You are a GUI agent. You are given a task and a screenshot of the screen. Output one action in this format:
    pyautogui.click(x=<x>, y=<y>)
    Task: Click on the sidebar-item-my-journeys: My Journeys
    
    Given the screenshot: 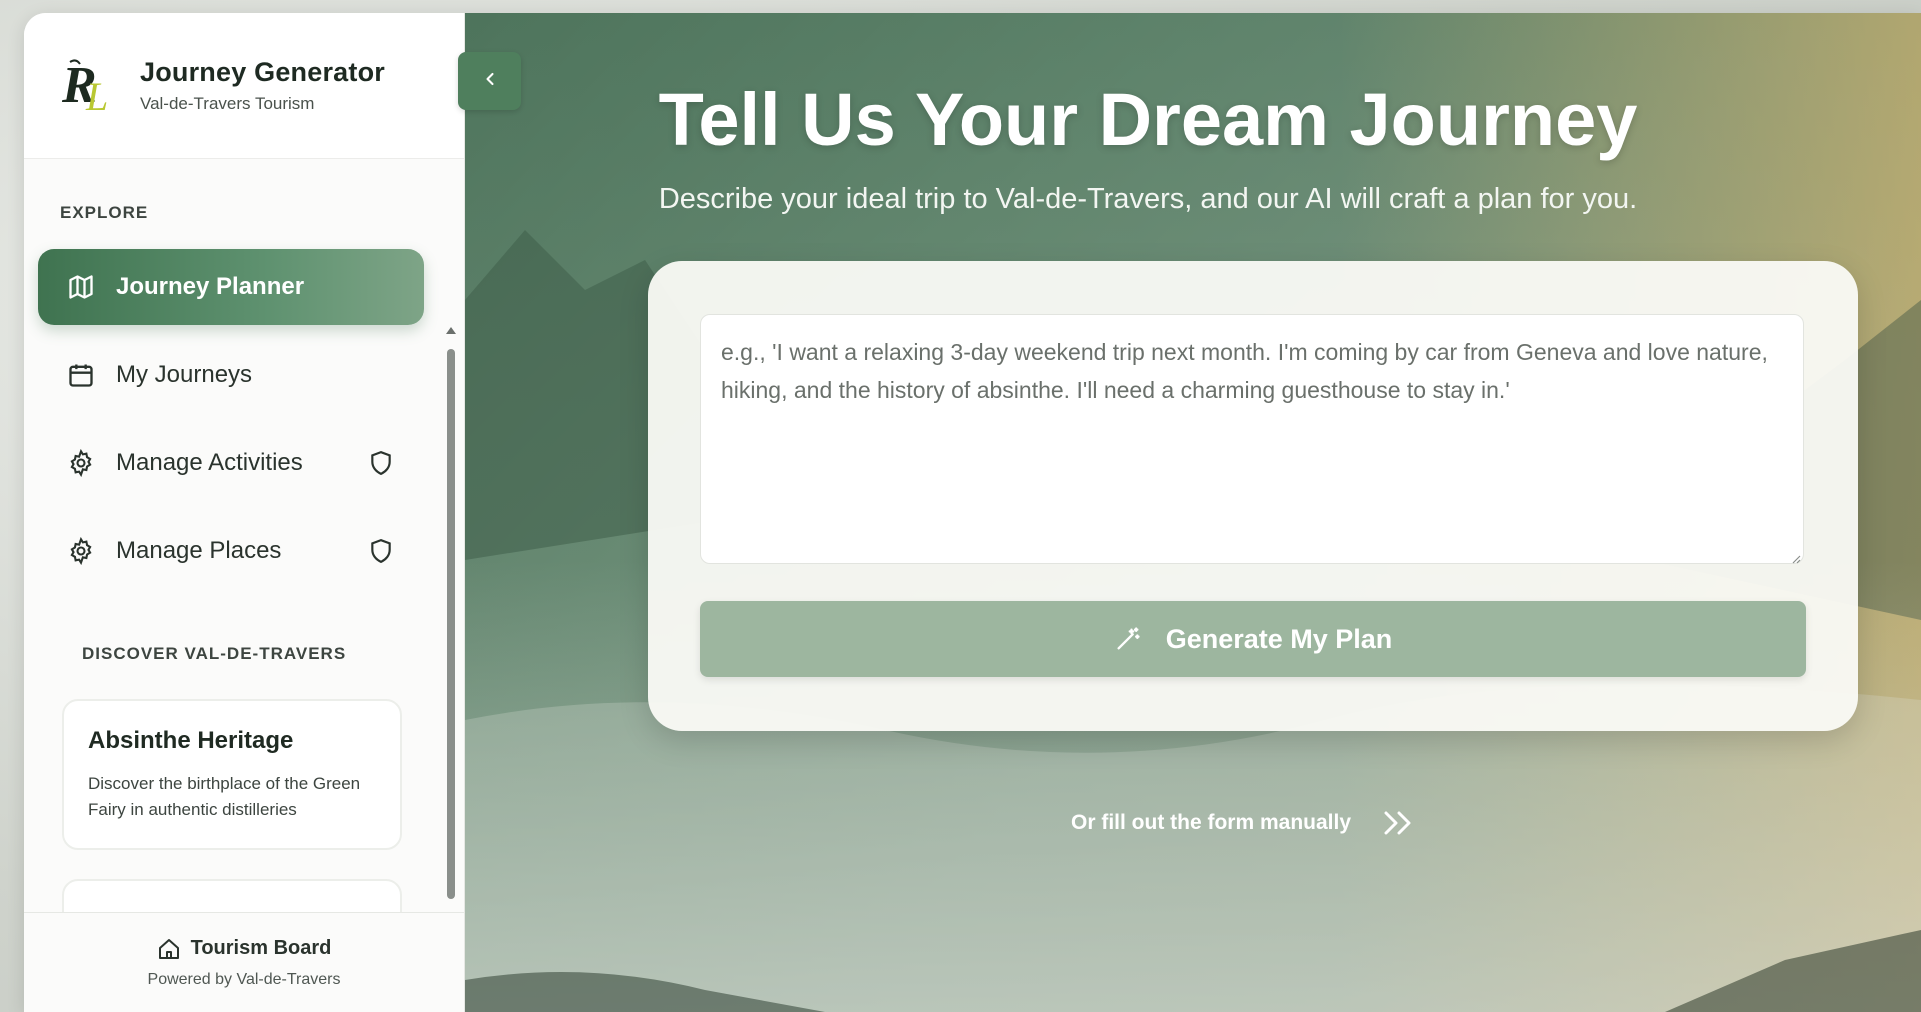 What is the action you would take?
    pyautogui.click(x=231, y=375)
    